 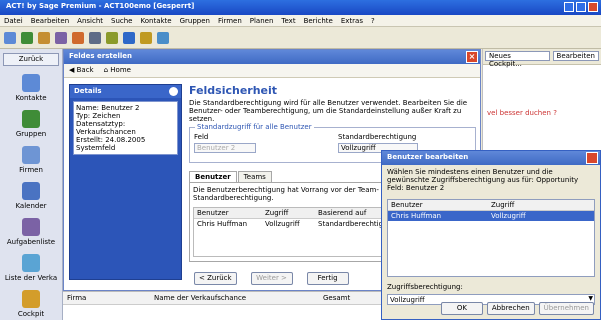 I want to click on wizard-back-button: ◀ Back, so click(x=81, y=70).